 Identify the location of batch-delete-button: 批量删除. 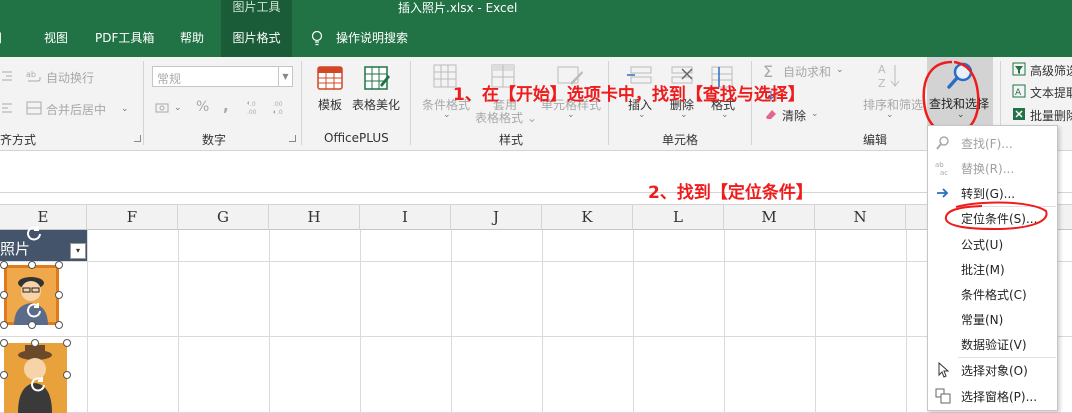
(1051, 115).